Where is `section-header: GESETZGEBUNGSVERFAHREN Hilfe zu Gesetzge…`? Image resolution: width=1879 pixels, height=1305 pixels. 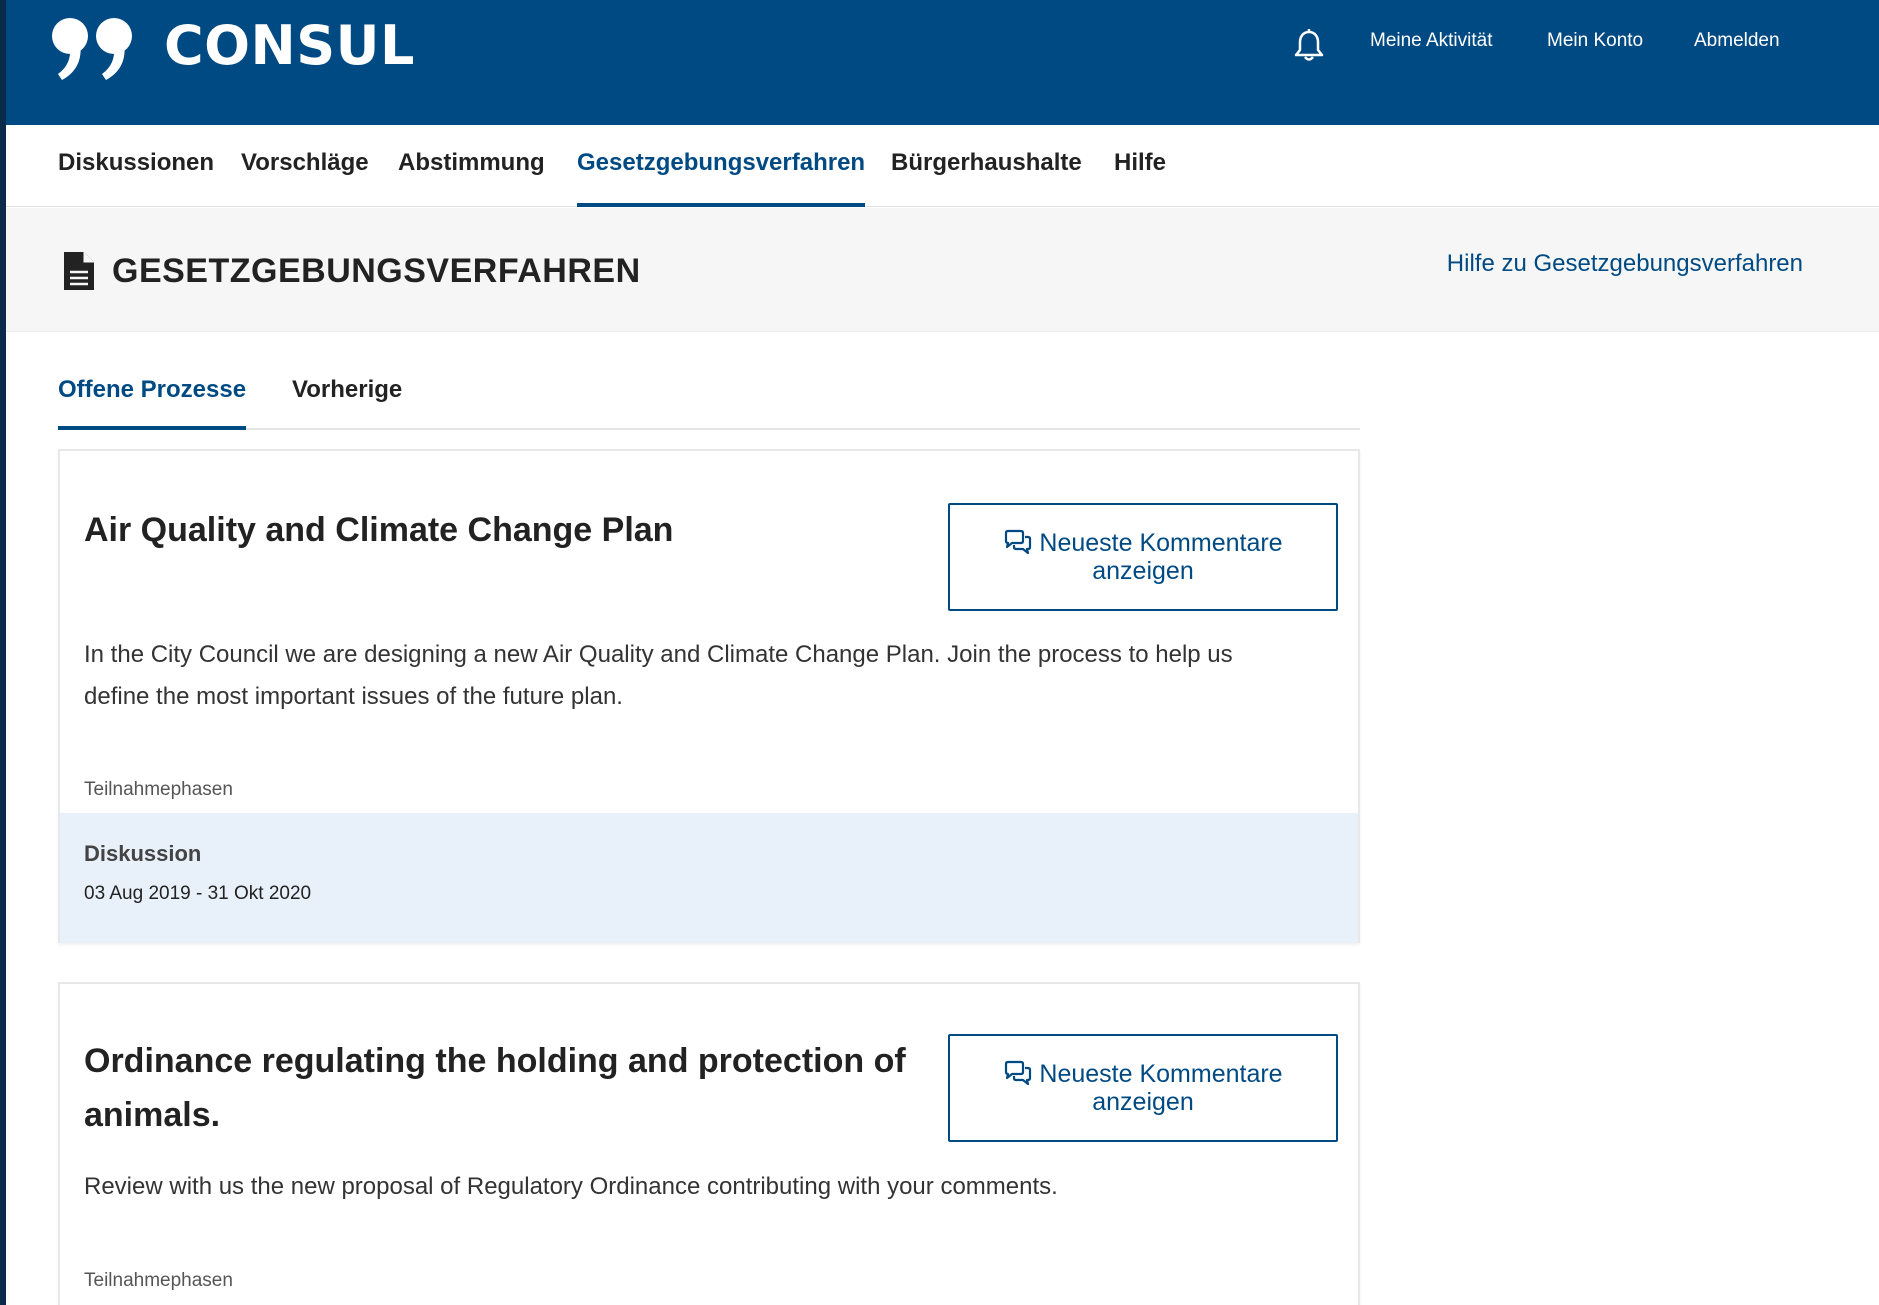
section-header: GESETZGEBUNGSVERFAHREN Hilfe zu Gesetzge… is located at coordinates (942, 270).